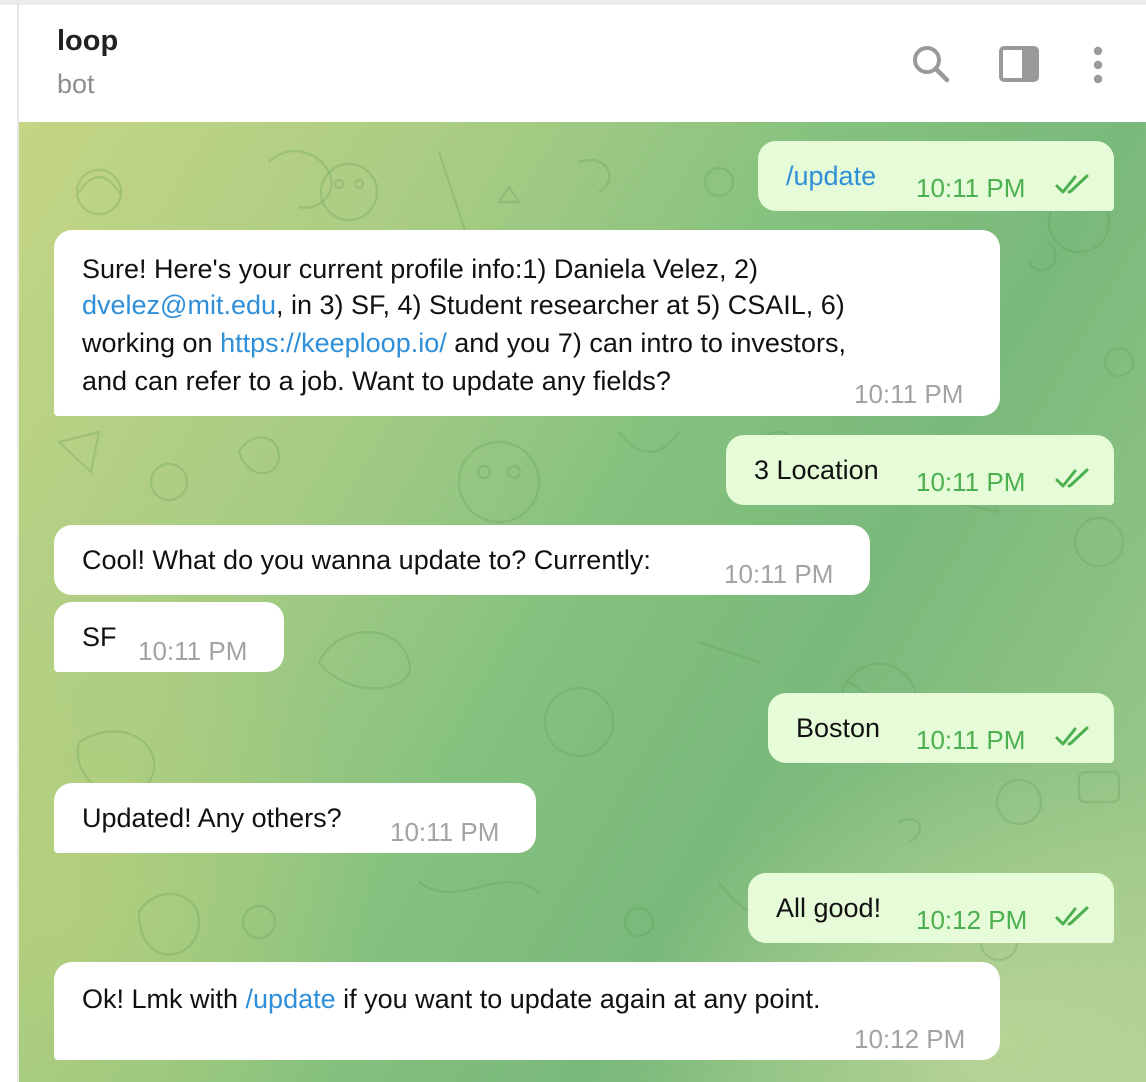 Image resolution: width=1146 pixels, height=1082 pixels. Describe the element at coordinates (816, 470) in the screenshot. I see `message-text: 3 Location` at that location.